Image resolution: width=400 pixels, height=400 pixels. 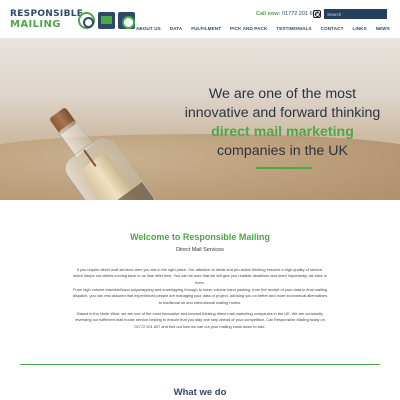 What do you see at coordinates (282, 151) in the screenshot?
I see `hero-line-4: companies in the UK` at bounding box center [282, 151].